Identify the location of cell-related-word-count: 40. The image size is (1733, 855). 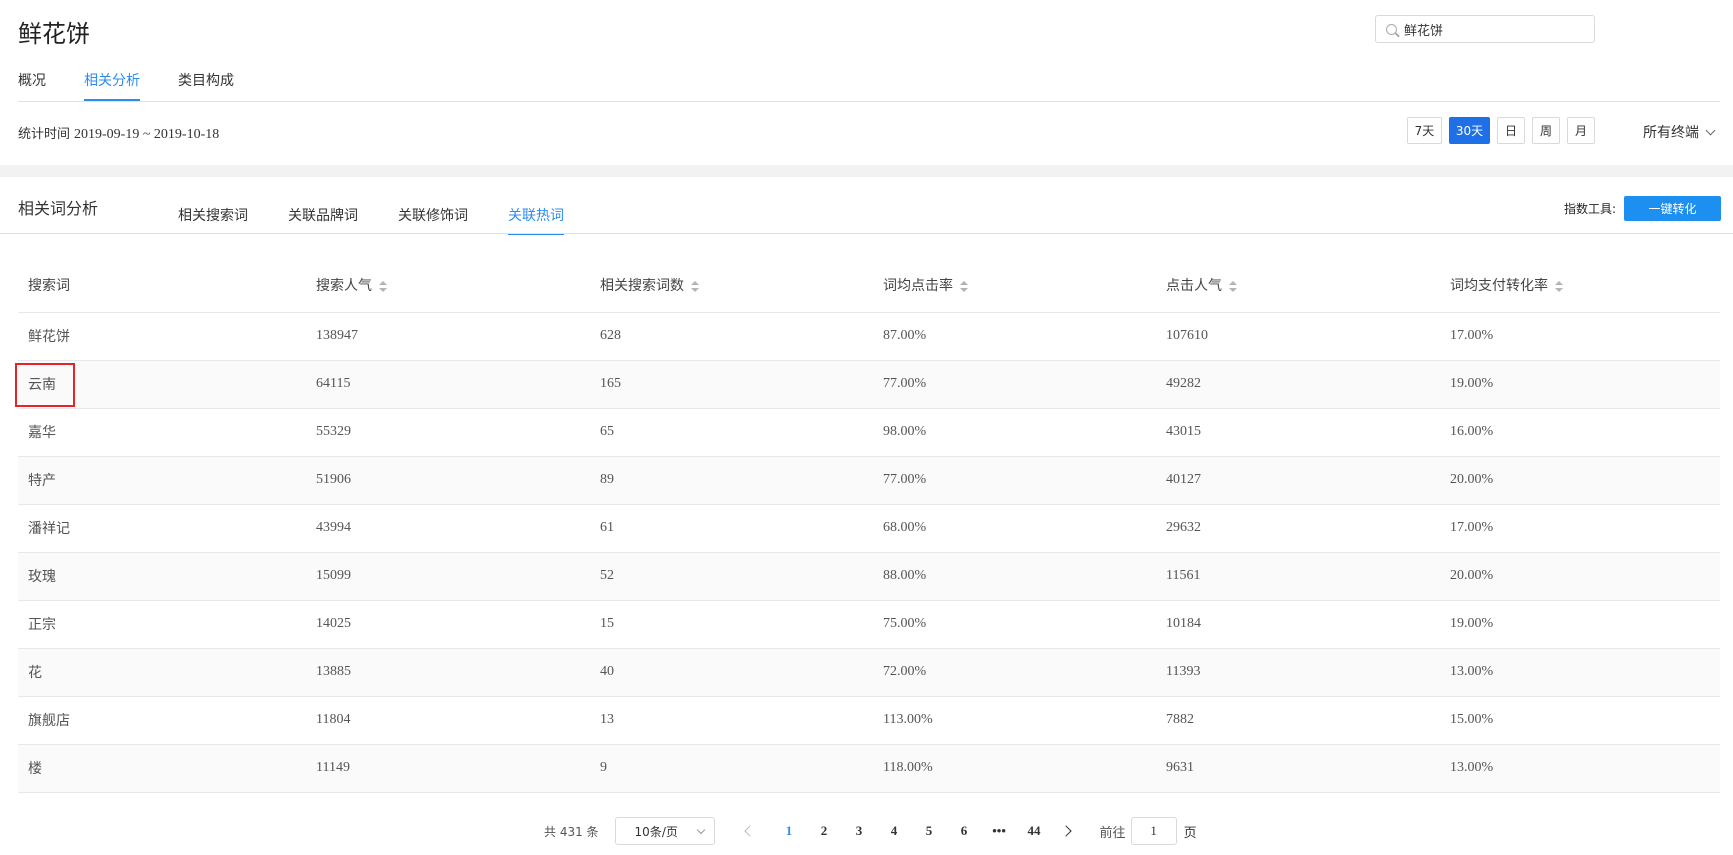
(731, 672).